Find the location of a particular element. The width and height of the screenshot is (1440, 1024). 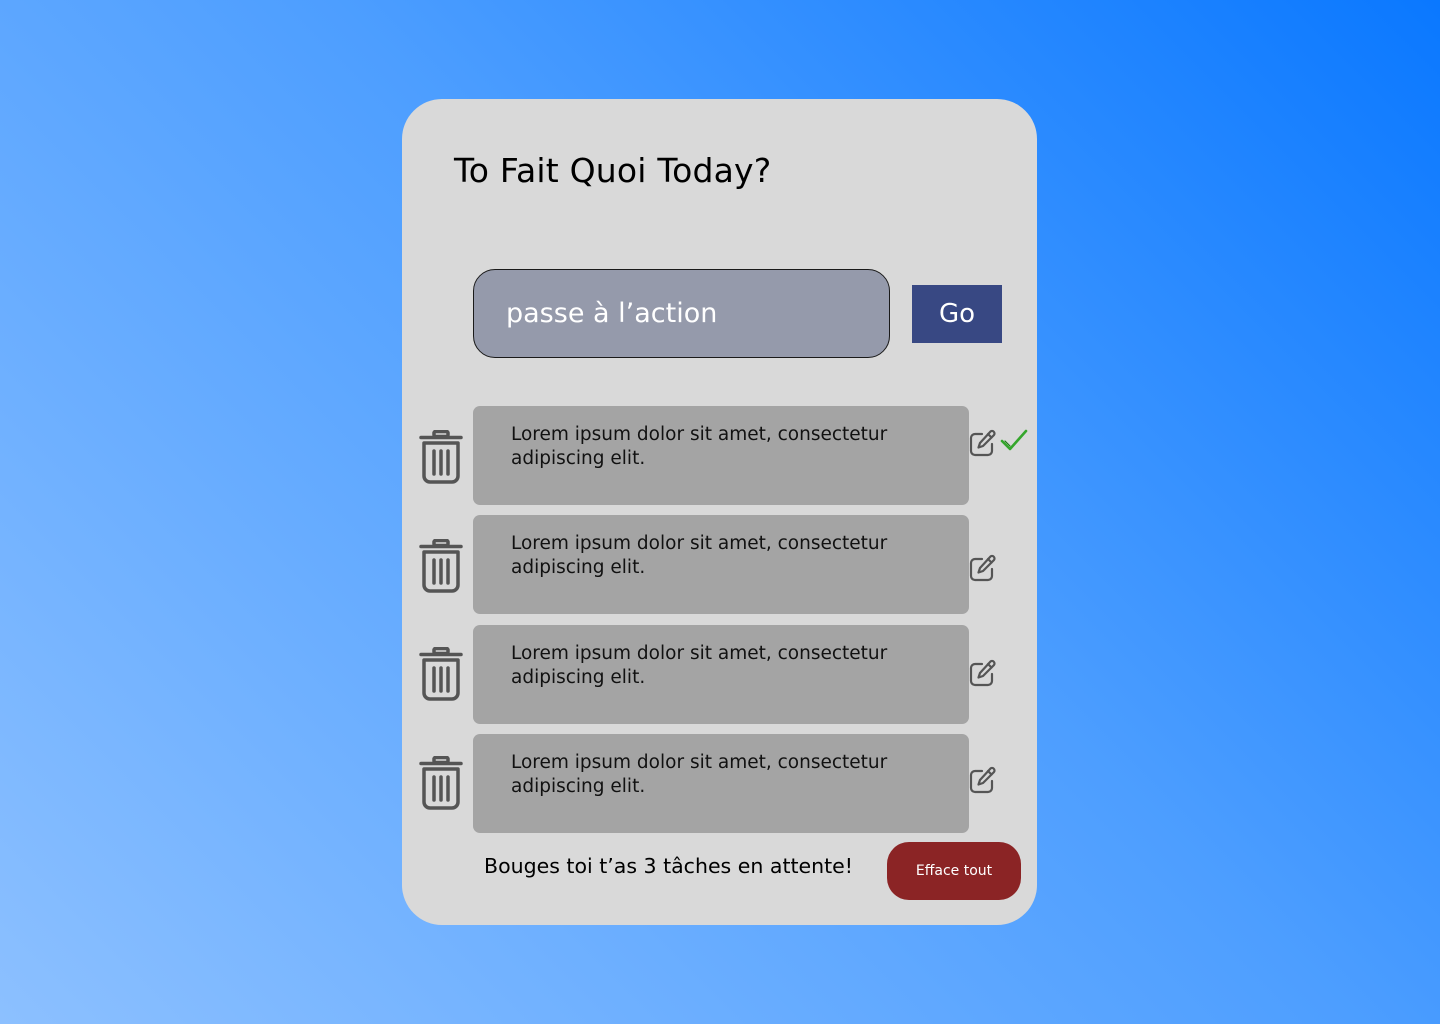

app-title: To Fait Quoi Today? is located at coordinates (613, 170).